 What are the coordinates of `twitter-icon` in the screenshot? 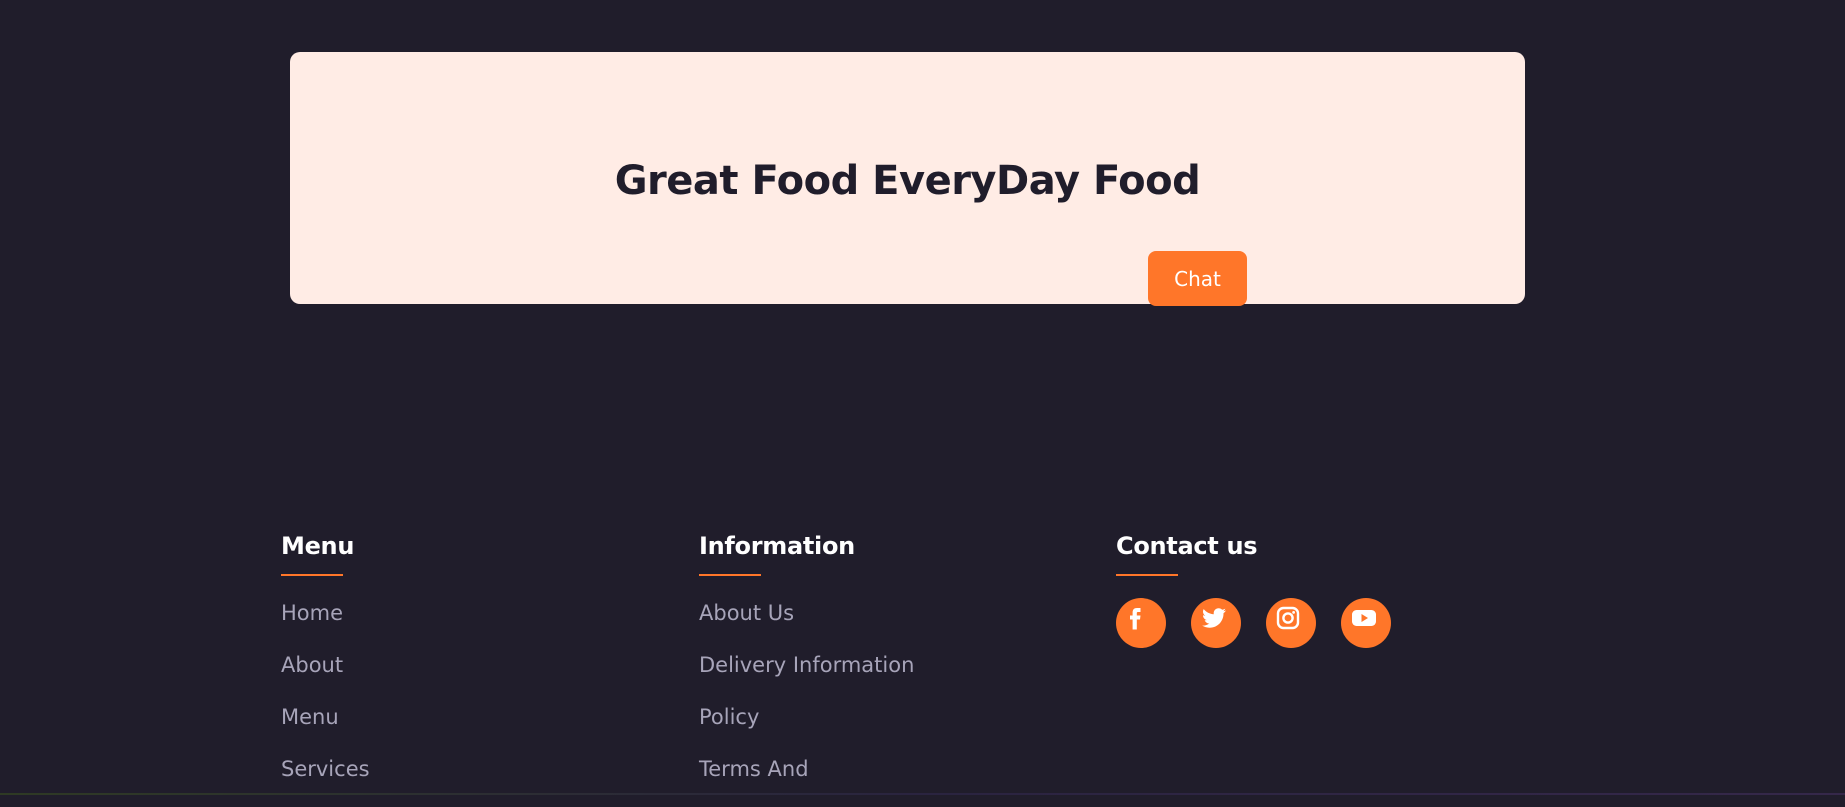 It's located at (1214, 618).